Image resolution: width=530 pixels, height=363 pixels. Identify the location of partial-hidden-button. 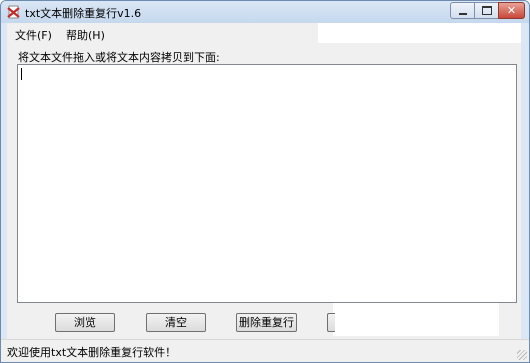
(331, 322).